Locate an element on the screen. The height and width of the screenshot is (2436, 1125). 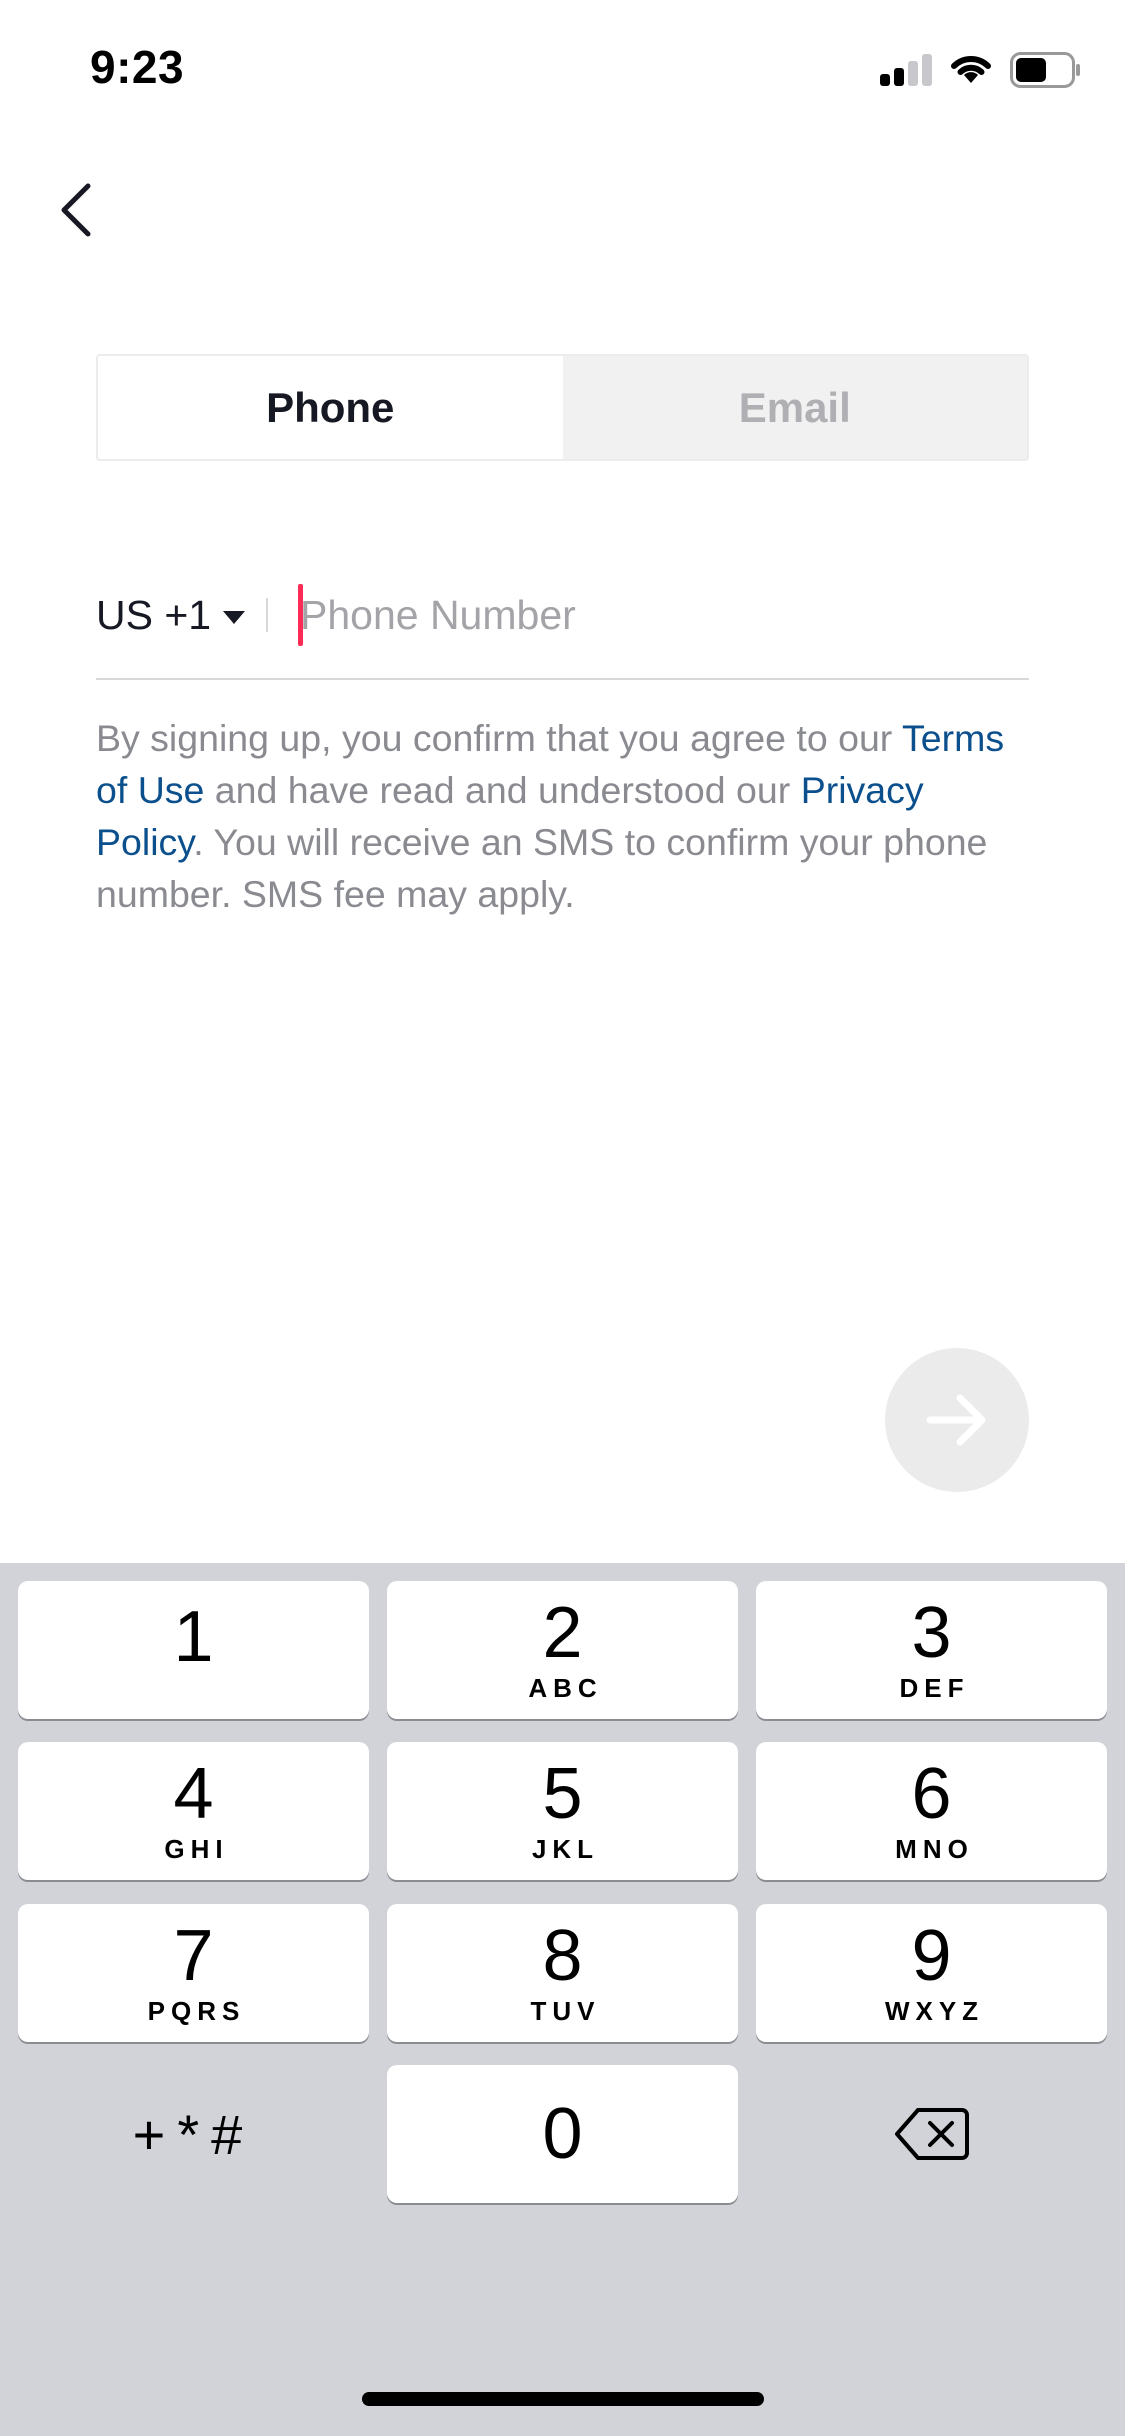
signup-method-tabs: Phone Email is located at coordinates (562, 407).